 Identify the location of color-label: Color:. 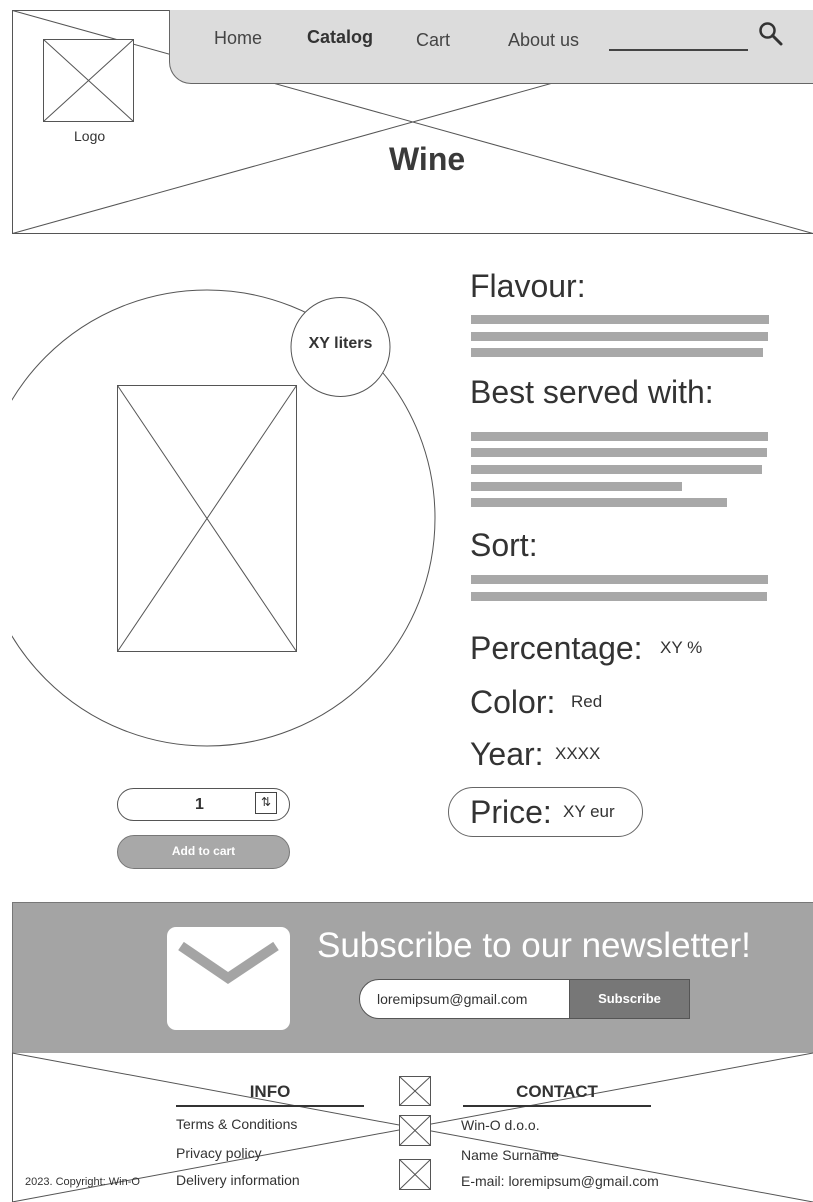
(513, 702).